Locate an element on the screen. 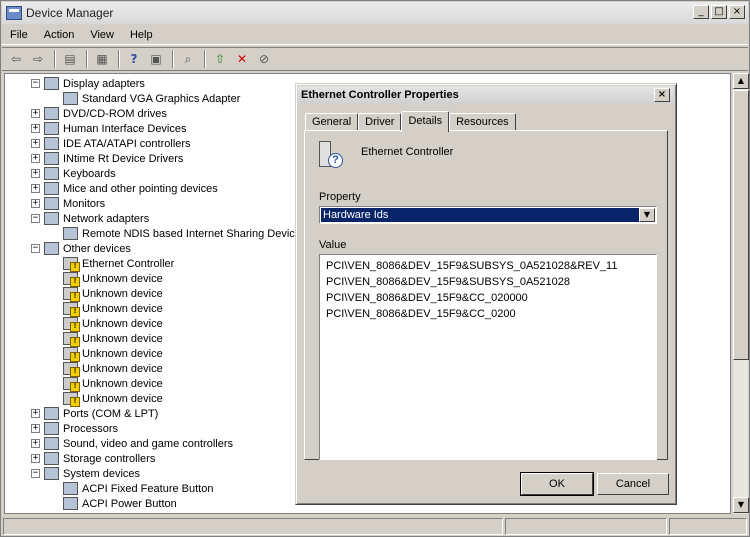 Image resolution: width=750 pixels, height=537 pixels. disable-icon: ⊘ is located at coordinates (264, 59).